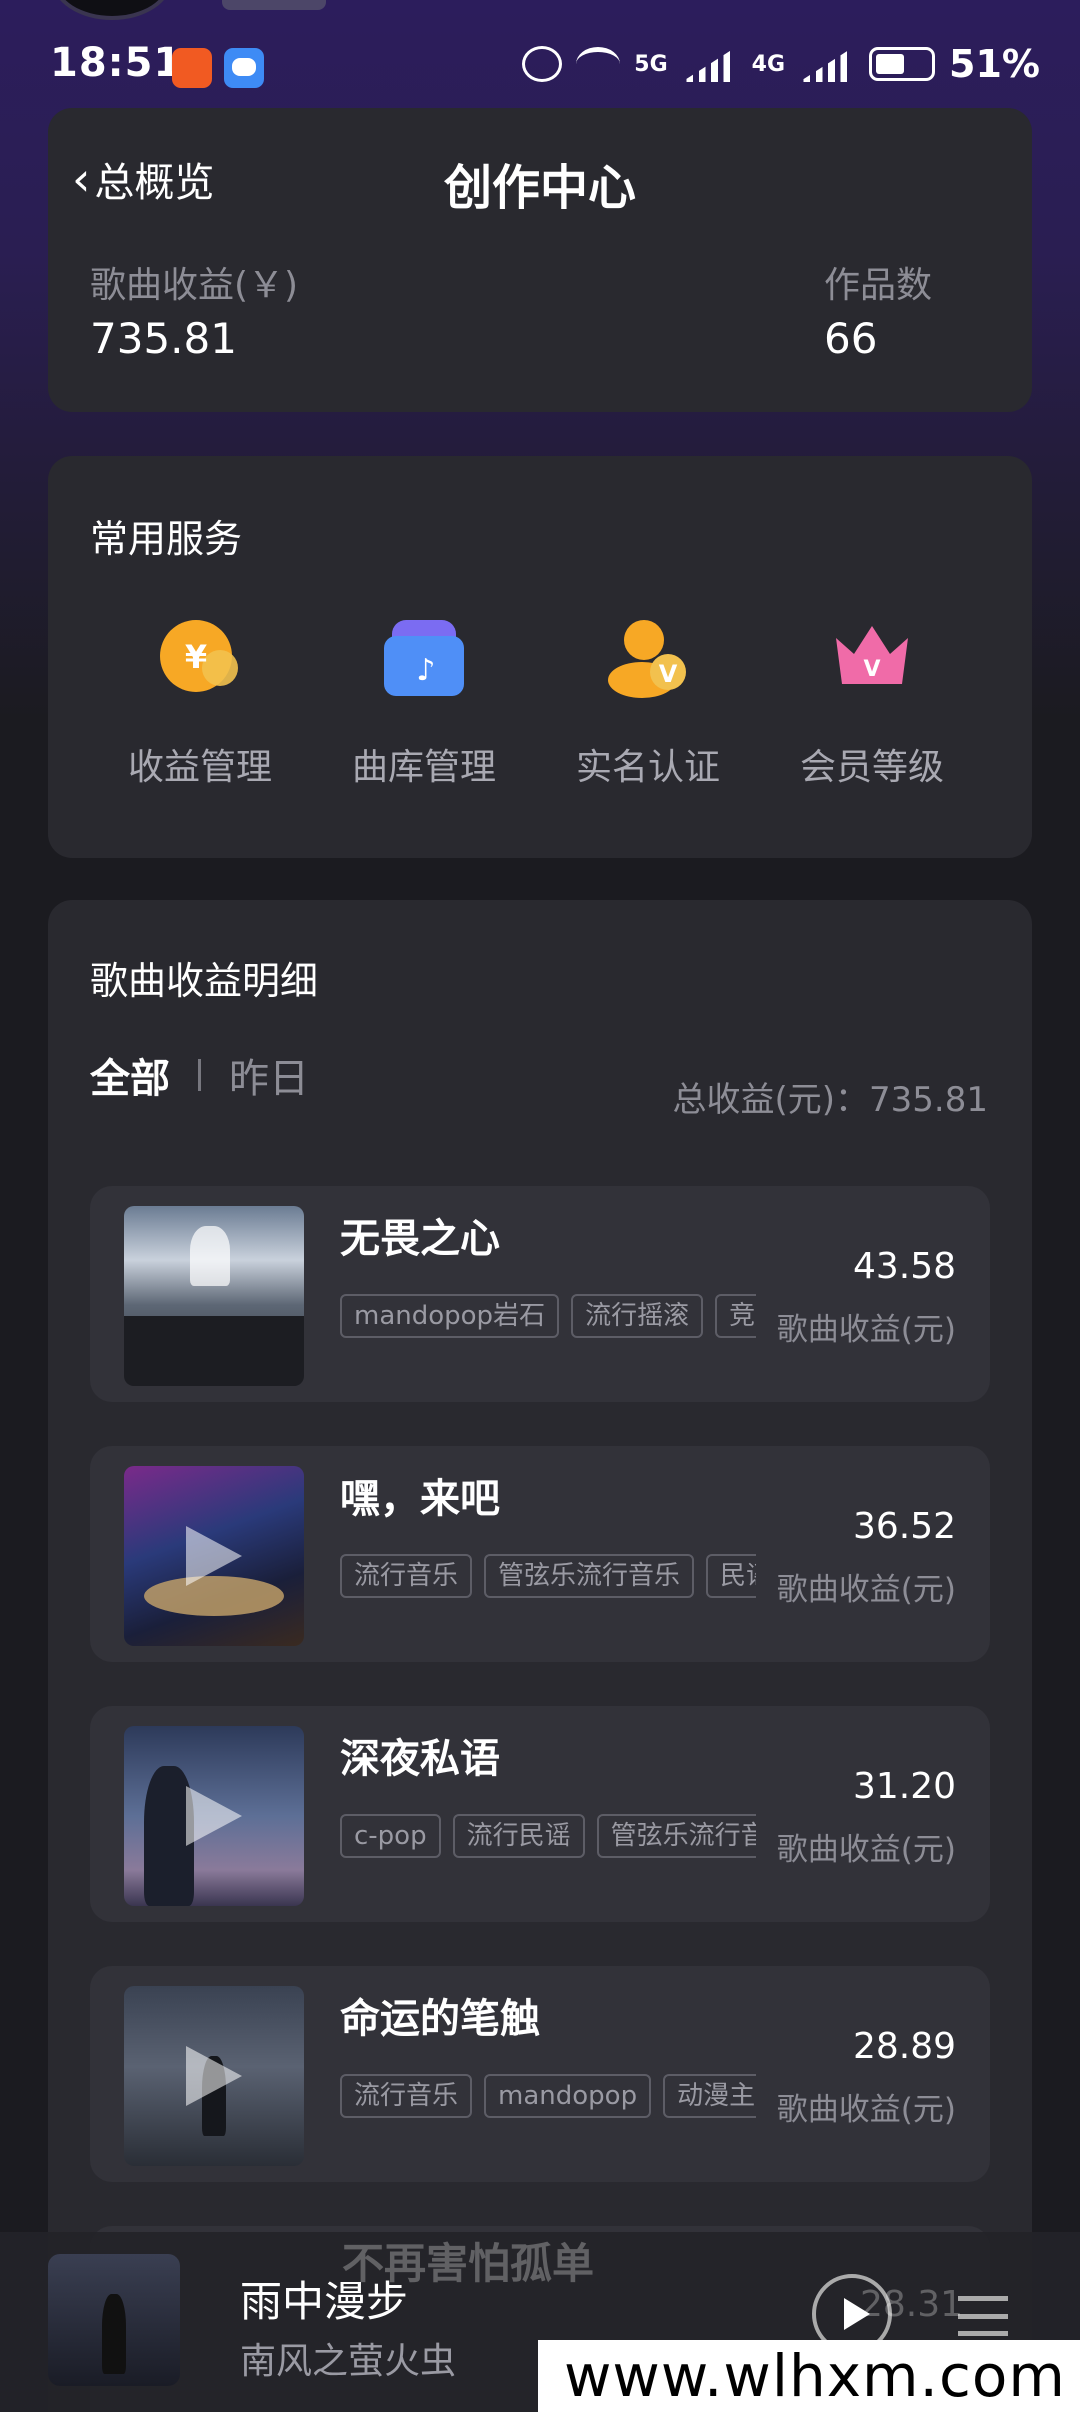 The width and height of the screenshot is (1080, 2412). Describe the element at coordinates (518, 1836) in the screenshot. I see `song-tag: 流行民谣` at that location.